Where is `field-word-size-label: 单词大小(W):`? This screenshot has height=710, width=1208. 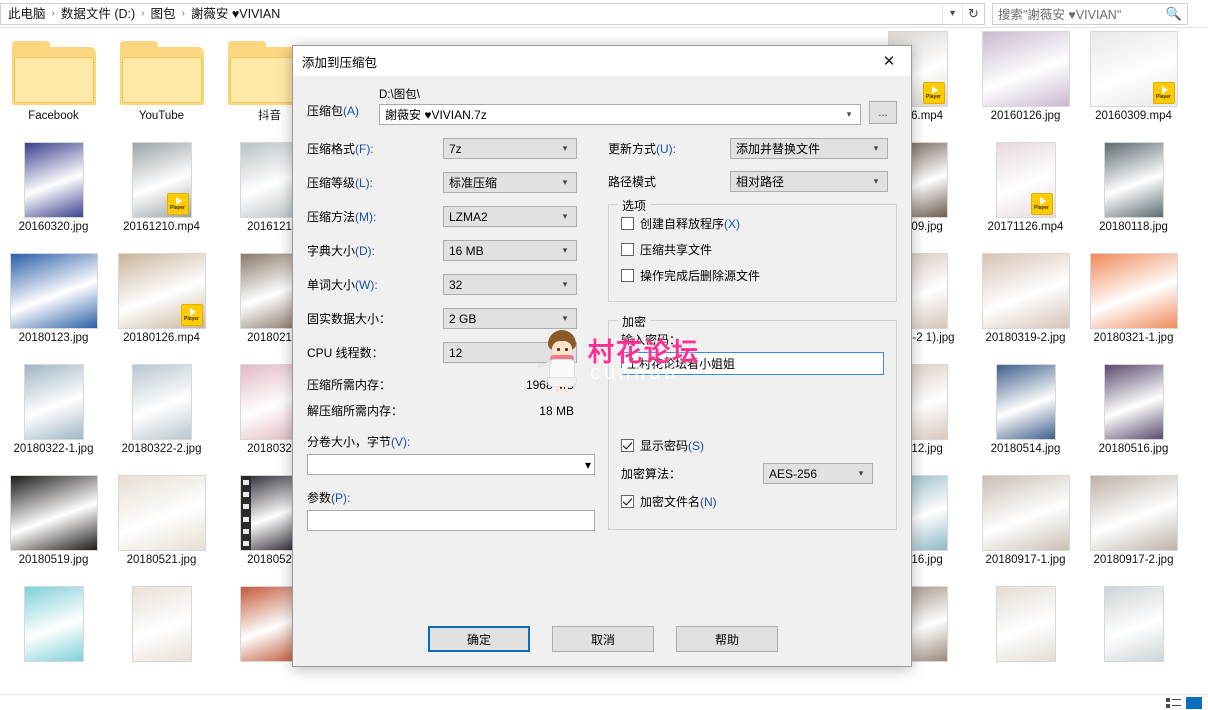 field-word-size-label: 单词大小(W): is located at coordinates (342, 285).